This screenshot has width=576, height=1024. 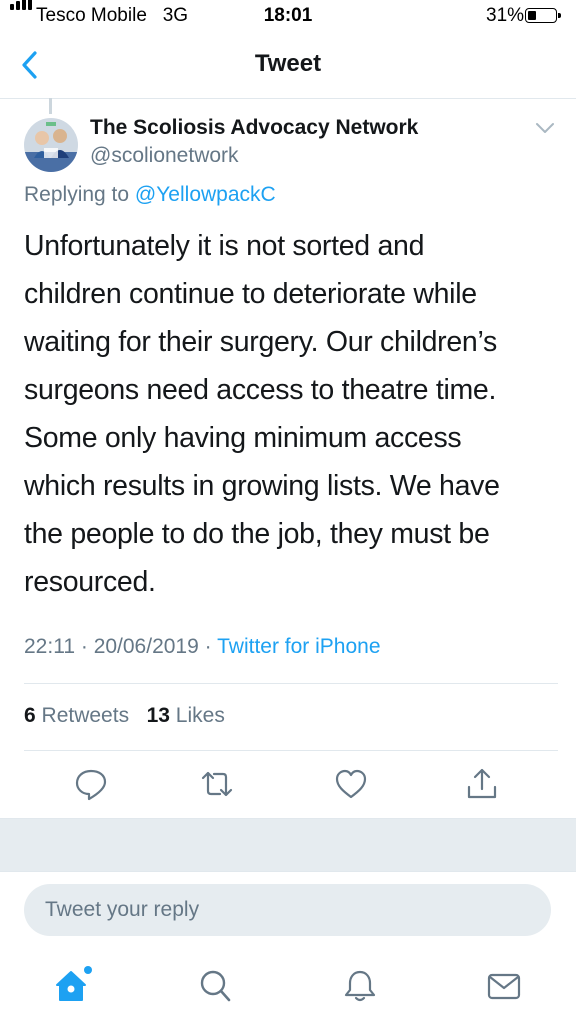 What do you see at coordinates (298, 646) in the screenshot?
I see `tweet-source-link: Twitter for iPhone` at bounding box center [298, 646].